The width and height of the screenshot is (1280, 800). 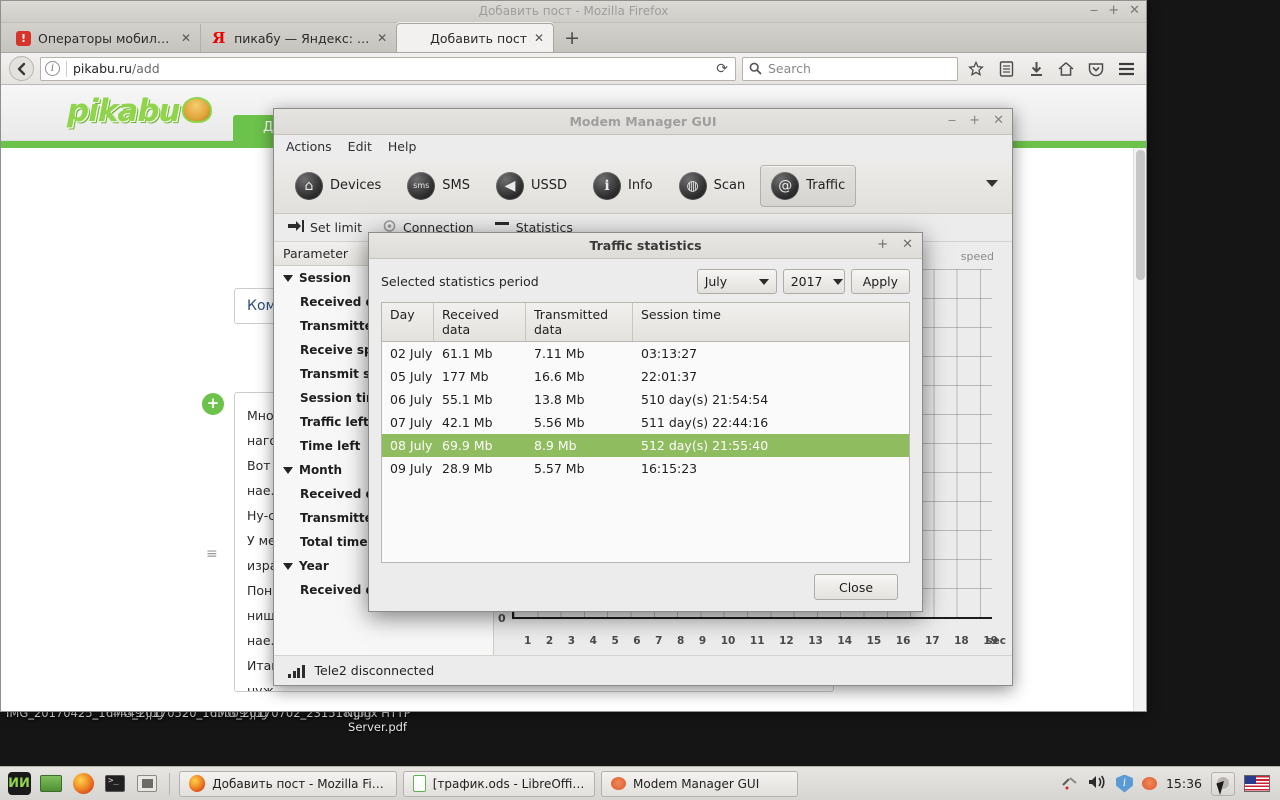 I want to click on files-launcher, so click(x=51, y=784).